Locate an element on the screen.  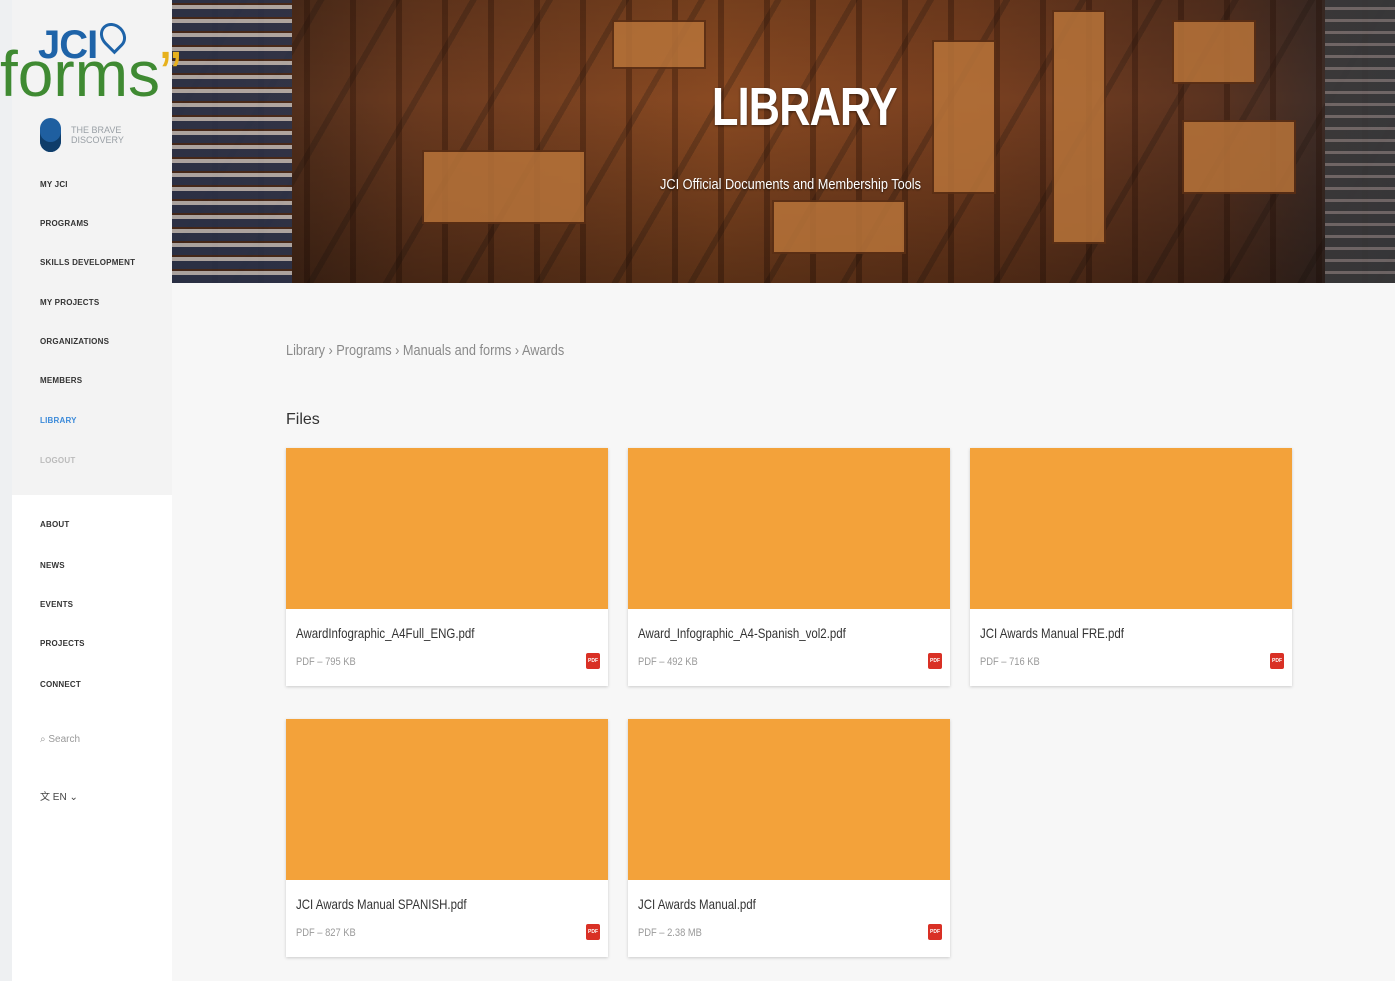
sidebar-item-logout: LOGOUT is located at coordinates (57, 460).